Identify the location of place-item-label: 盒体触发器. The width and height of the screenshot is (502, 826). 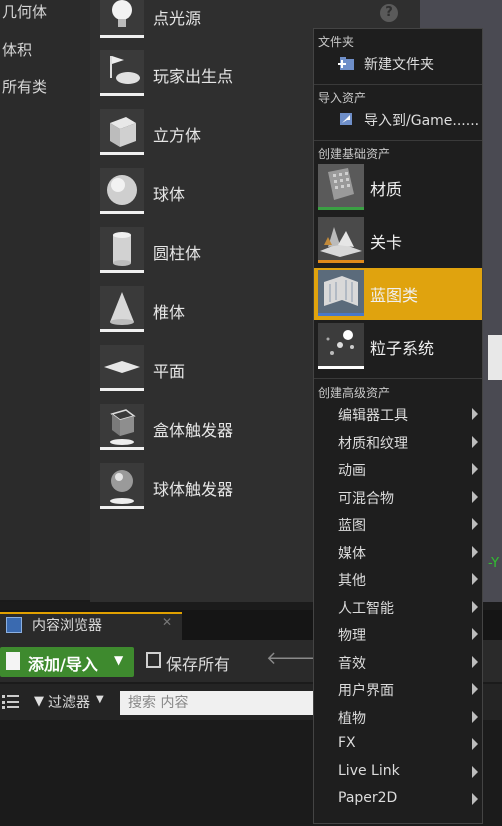
(193, 430).